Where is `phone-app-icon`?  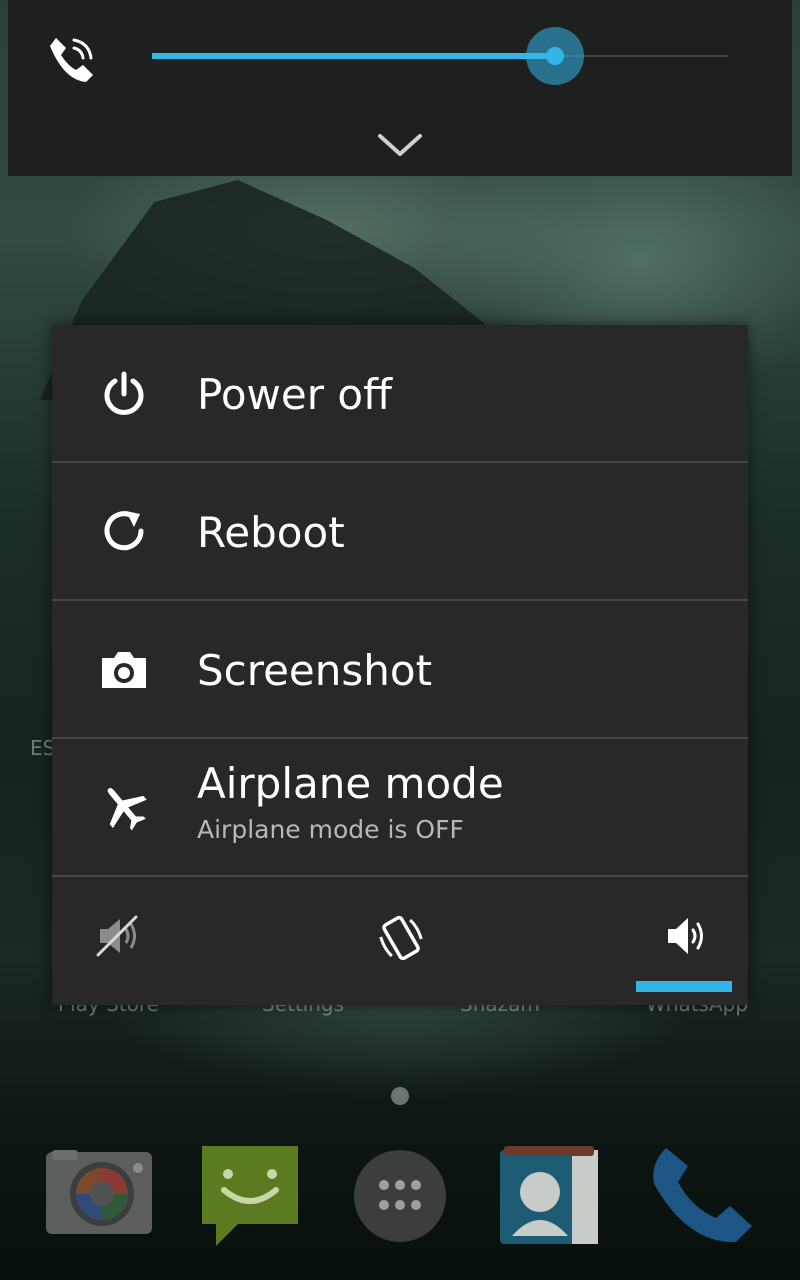 phone-app-icon is located at coordinates (701, 1196).